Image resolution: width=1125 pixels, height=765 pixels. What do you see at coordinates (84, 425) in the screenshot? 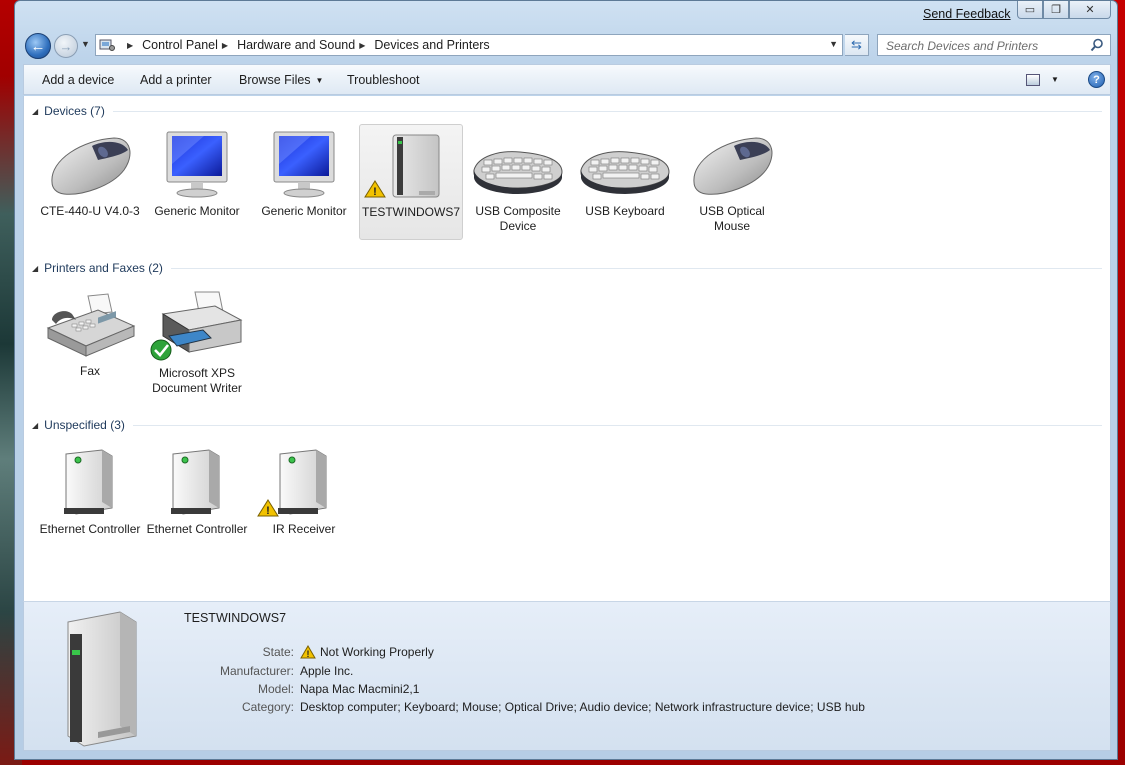
I see `group-title: Unspecified (3)` at bounding box center [84, 425].